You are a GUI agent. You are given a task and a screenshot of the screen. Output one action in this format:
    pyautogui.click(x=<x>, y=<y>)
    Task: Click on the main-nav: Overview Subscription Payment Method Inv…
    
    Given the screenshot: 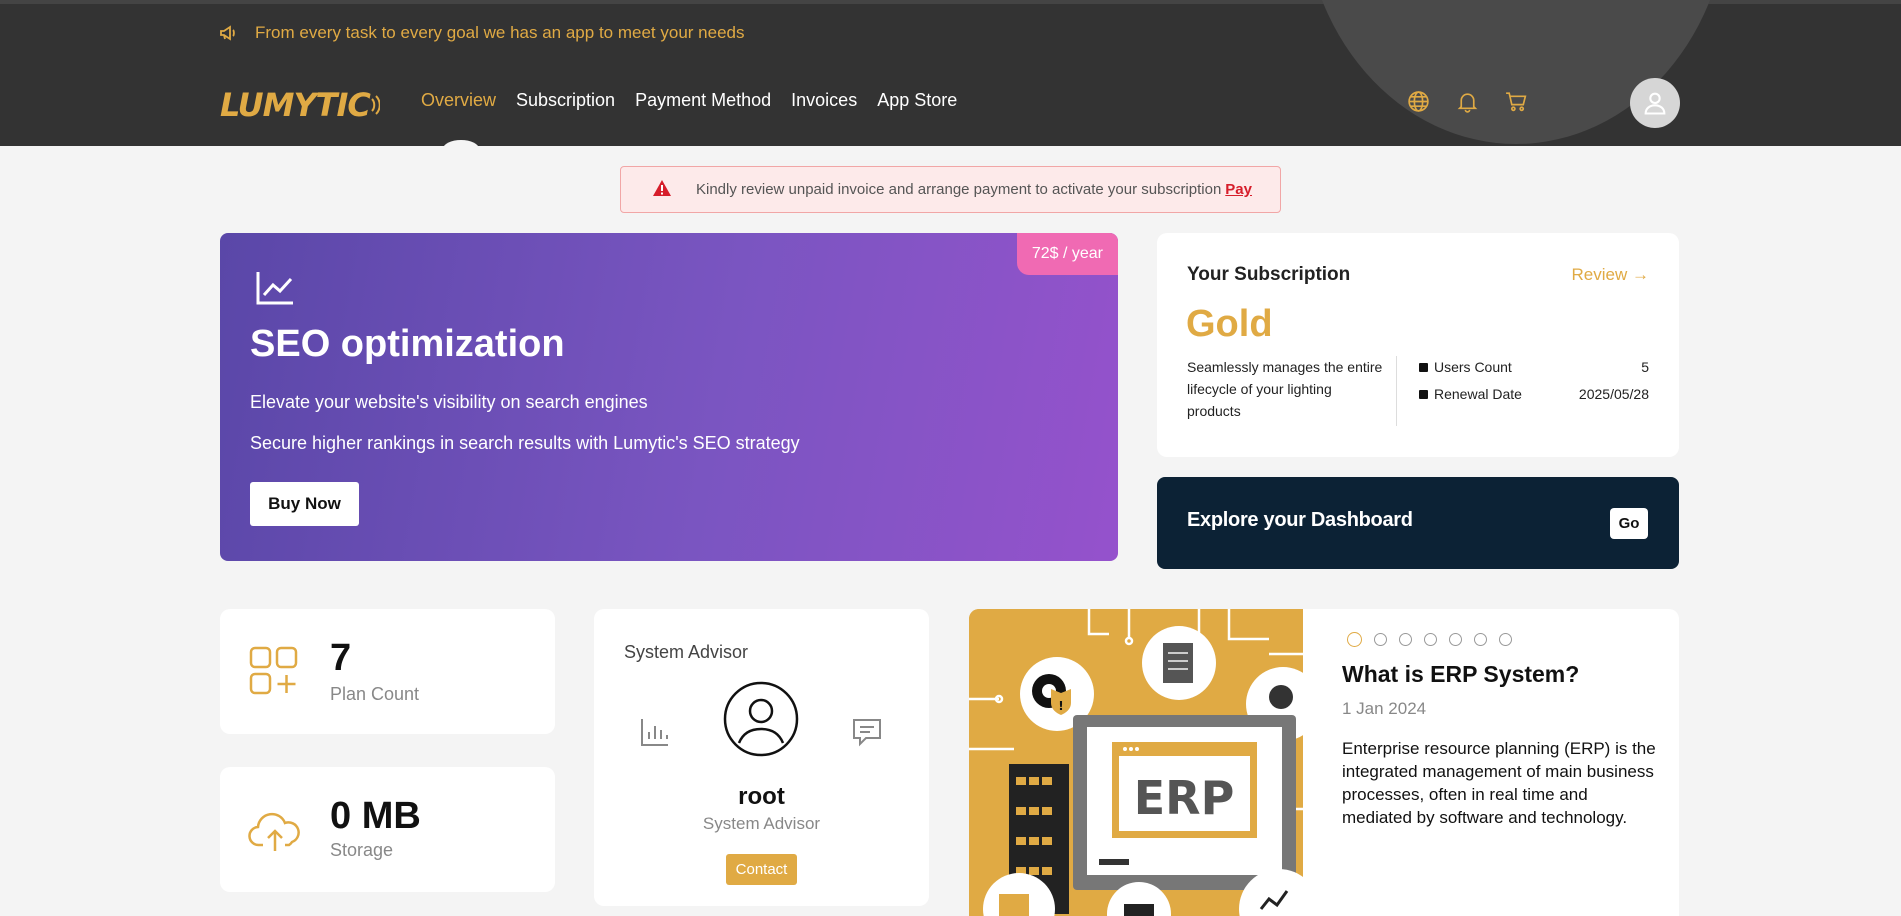 What is the action you would take?
    pyautogui.click(x=689, y=100)
    